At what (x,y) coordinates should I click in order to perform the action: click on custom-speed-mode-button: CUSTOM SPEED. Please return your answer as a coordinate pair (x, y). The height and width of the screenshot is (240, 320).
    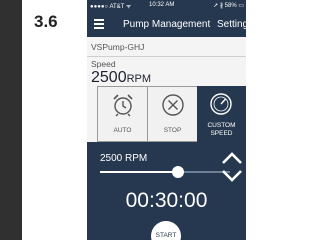
    Looking at the image, I should click on (221, 114).